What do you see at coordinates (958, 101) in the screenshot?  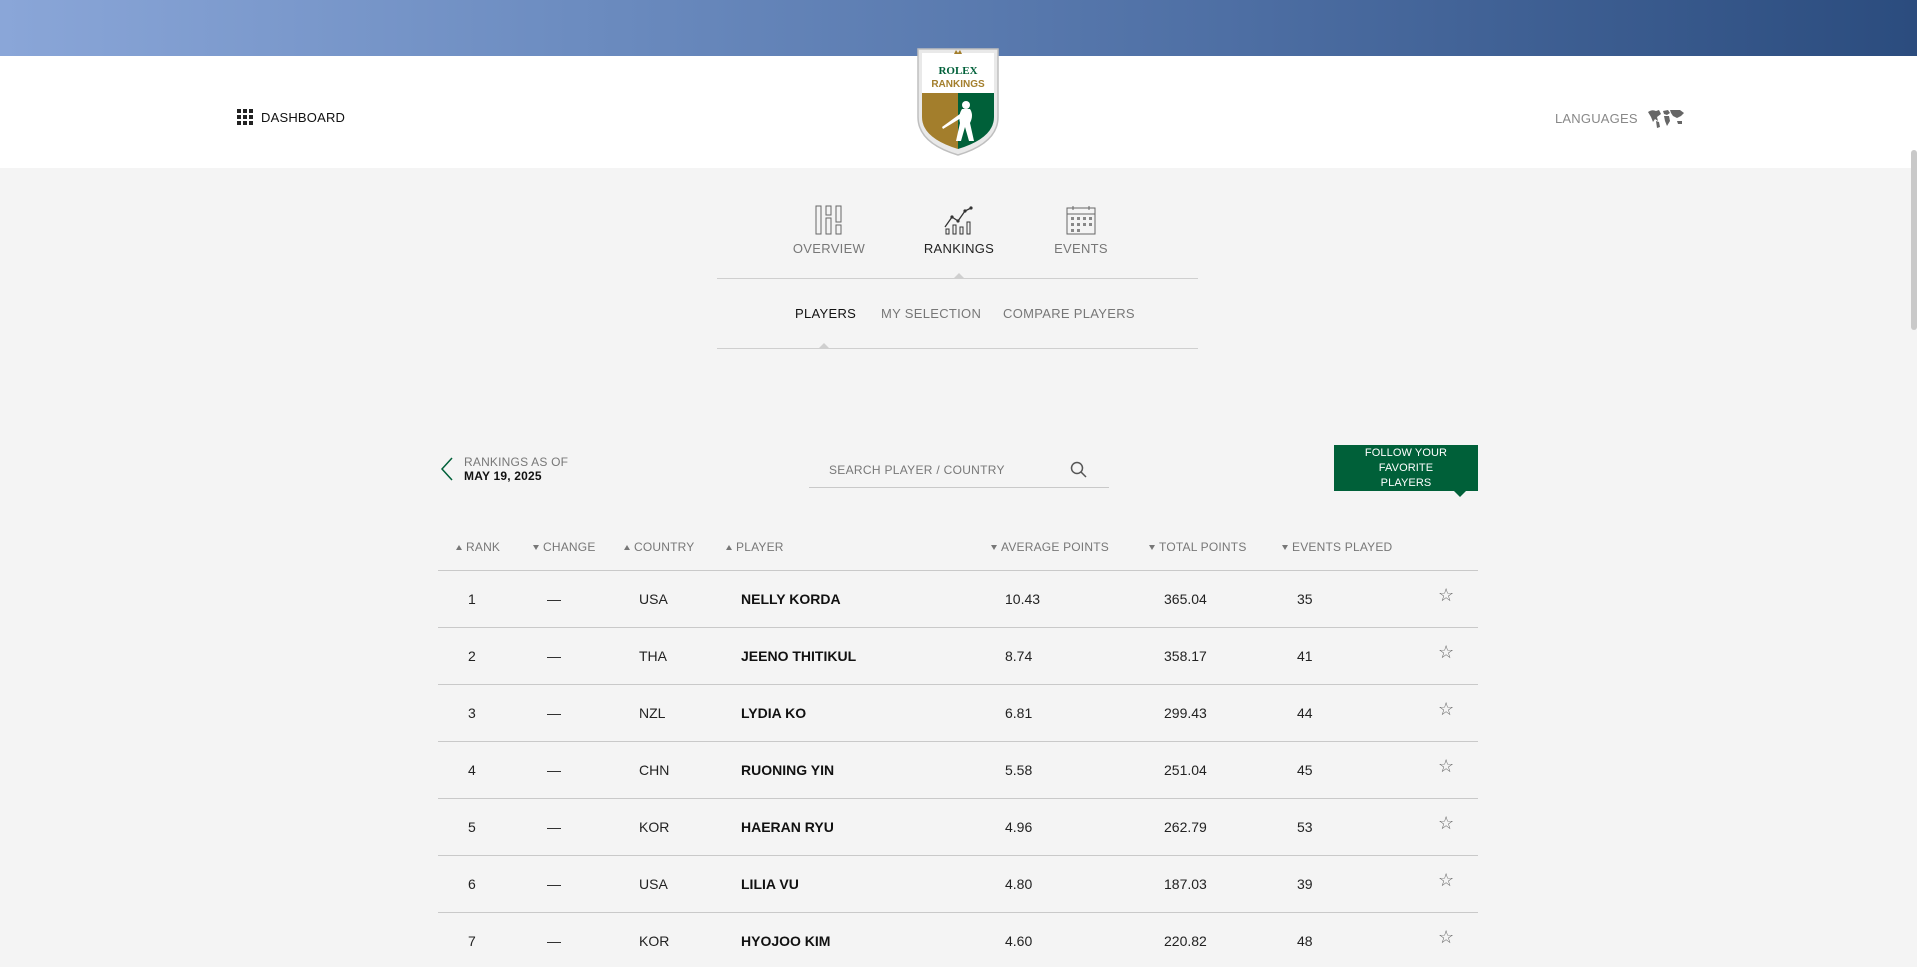 I see `rolex-rankings-logo: ROLEX RANKINGS` at bounding box center [958, 101].